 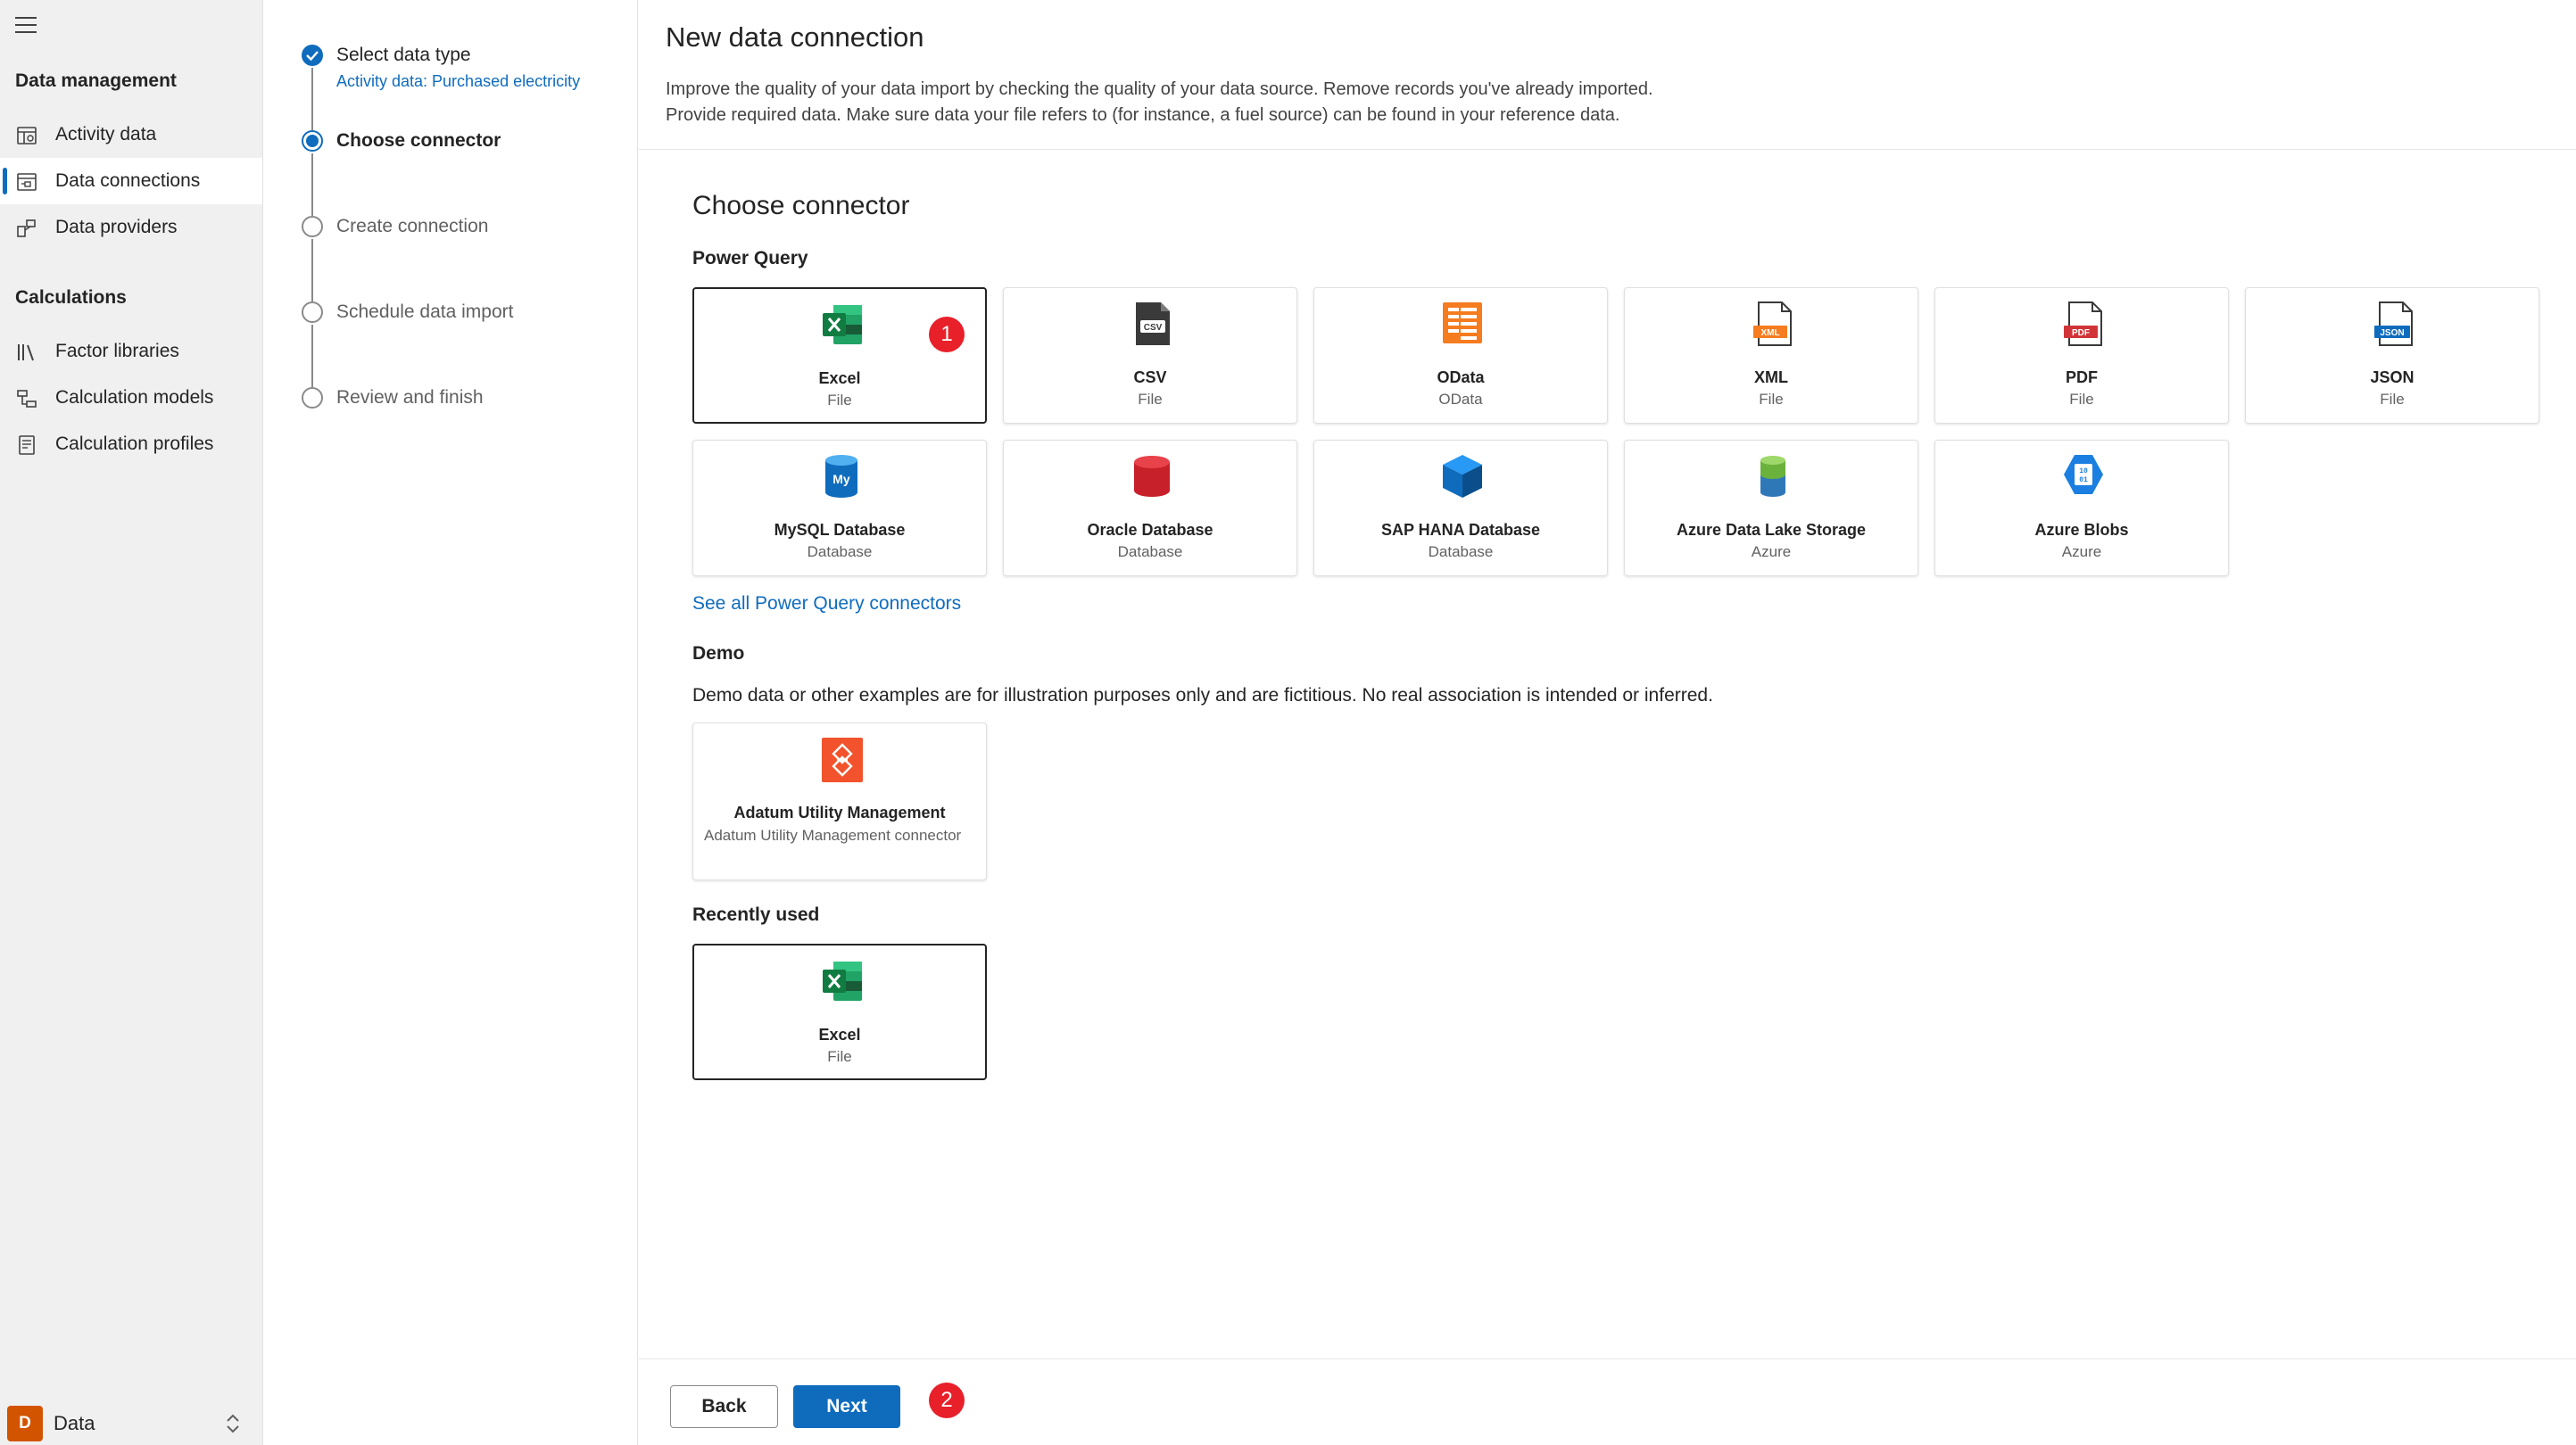 What do you see at coordinates (1771, 355) in the screenshot?
I see `connector-card-xml: XML XML File` at bounding box center [1771, 355].